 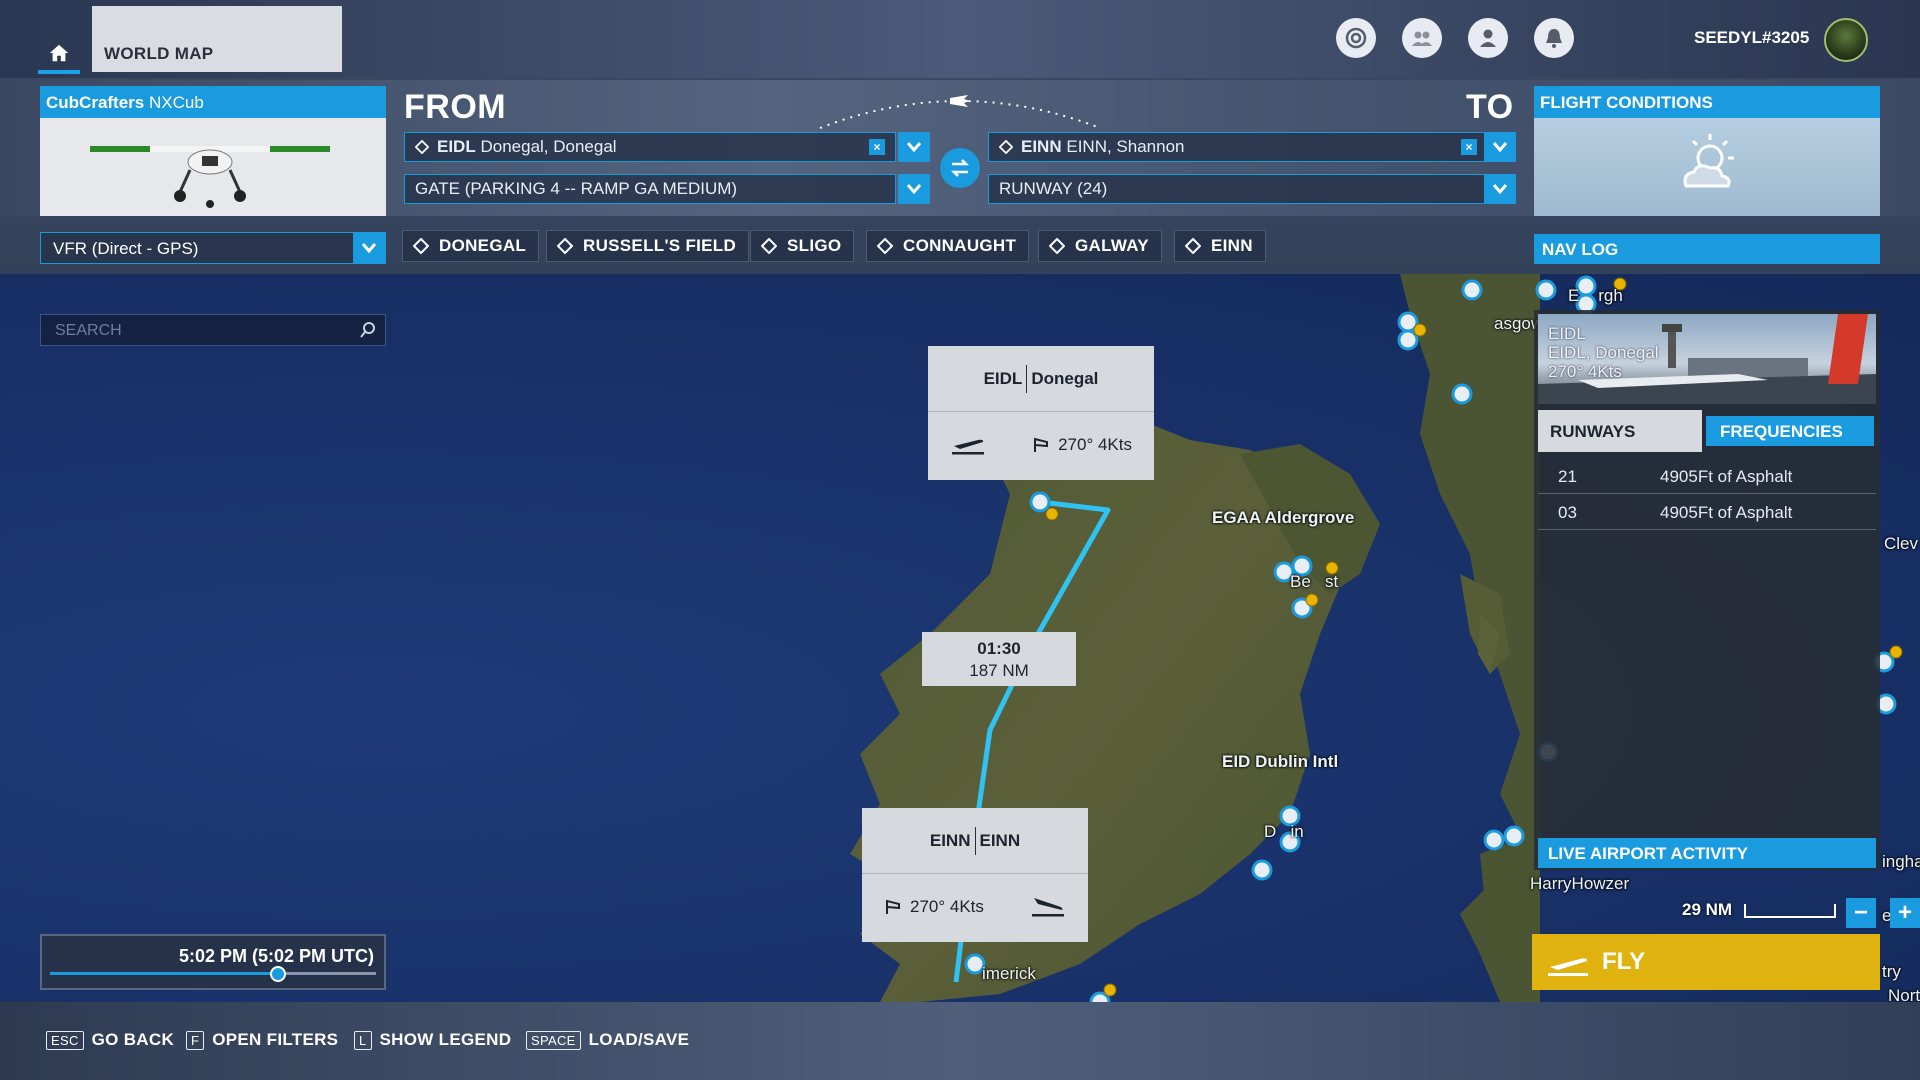 I want to click on time-of-day-panel: 5:02 PM (5:02 PM UTC), so click(x=213, y=962).